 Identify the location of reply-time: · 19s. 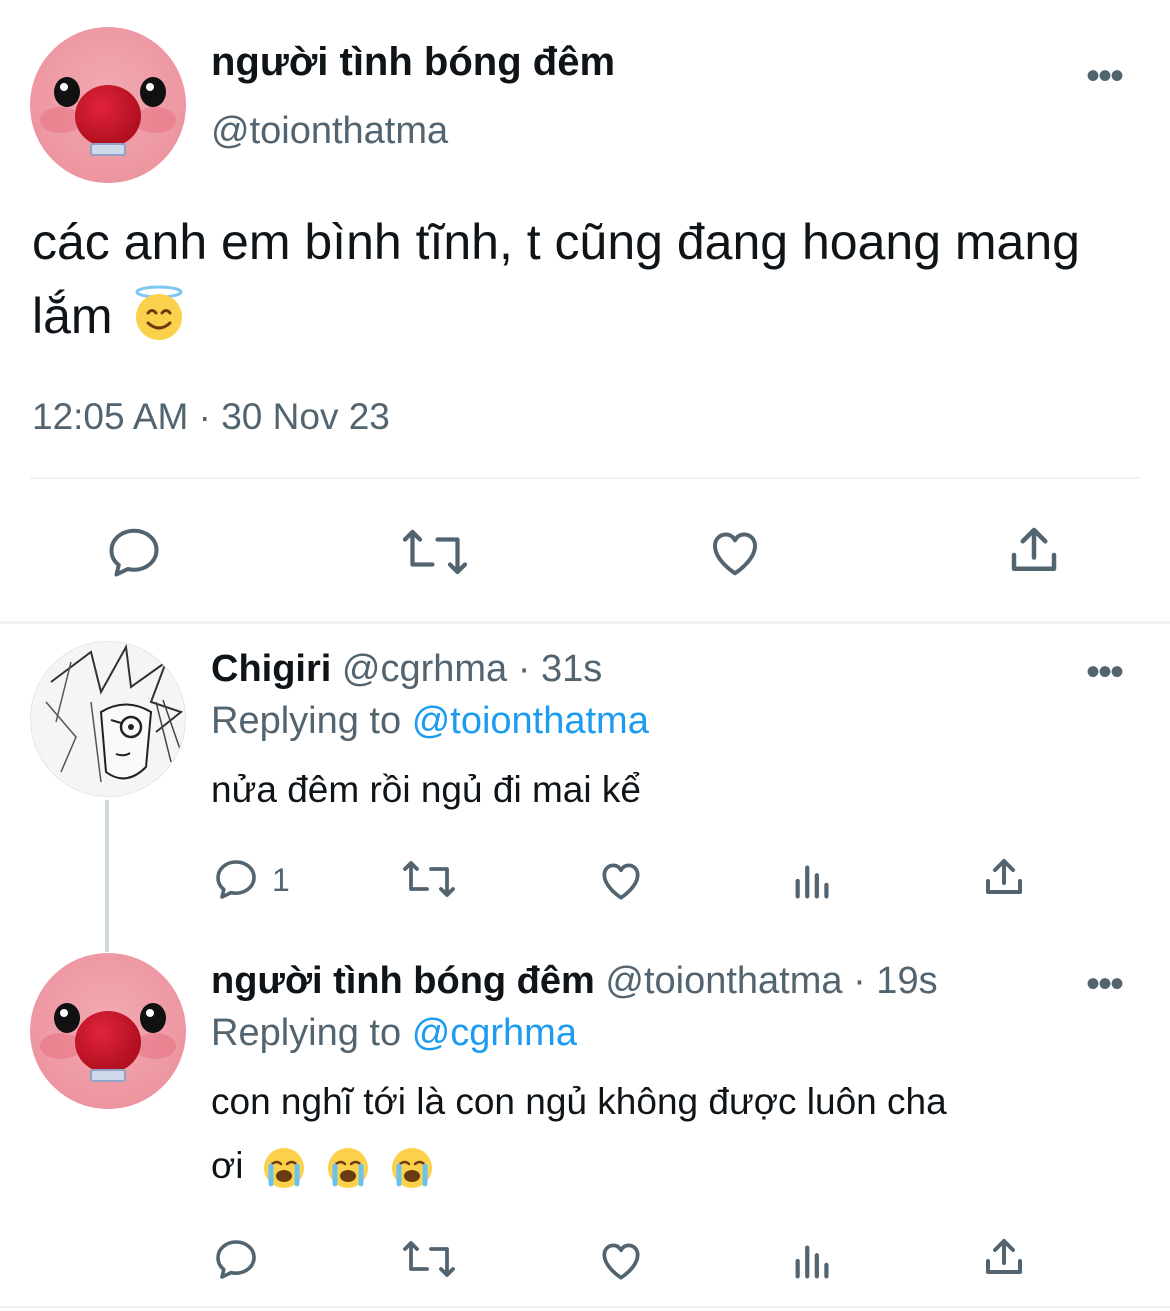
(895, 981).